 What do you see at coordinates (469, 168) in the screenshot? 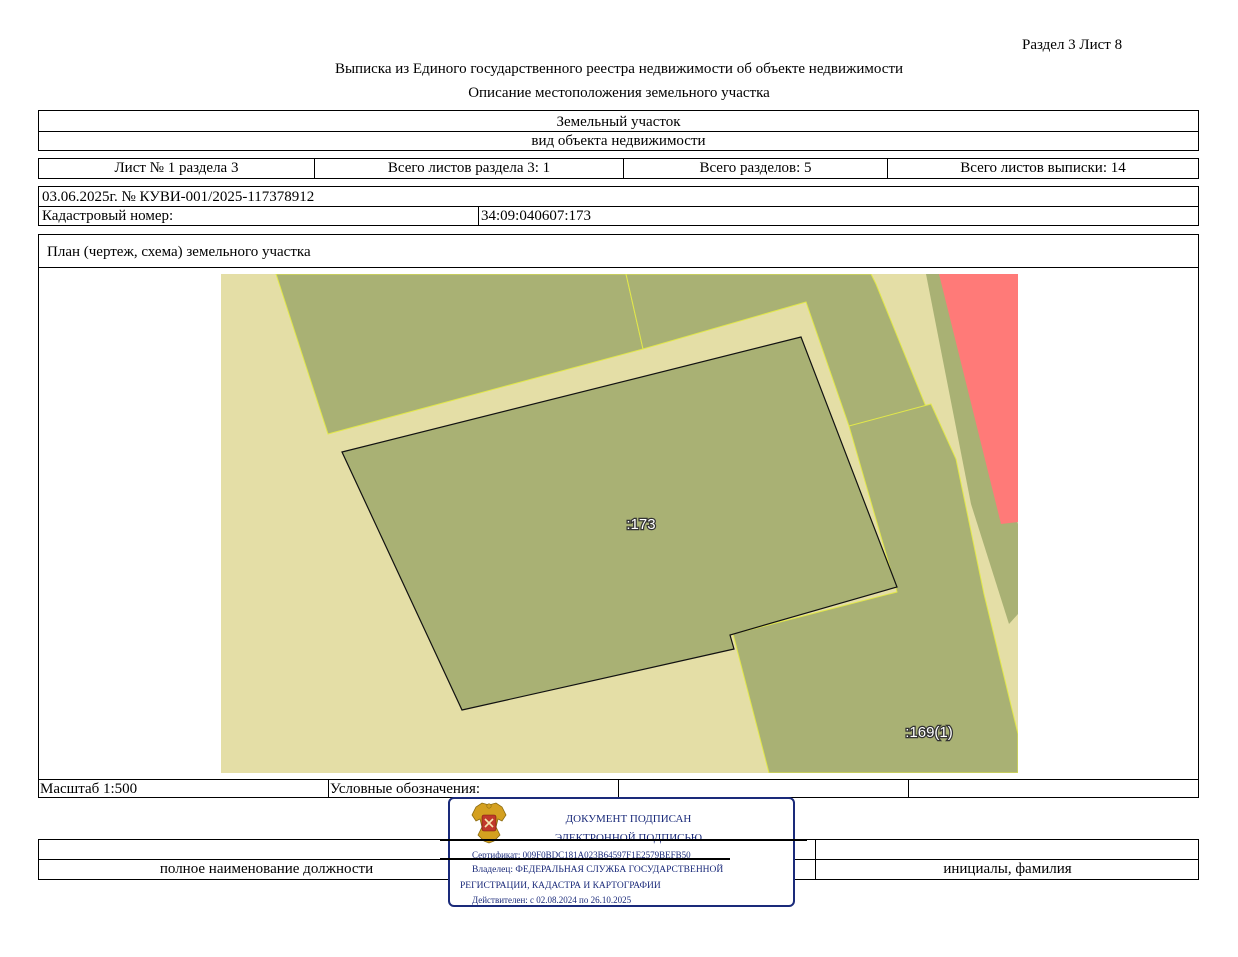
I see `total-section-sheets: Всего листов раздела 3: 1` at bounding box center [469, 168].